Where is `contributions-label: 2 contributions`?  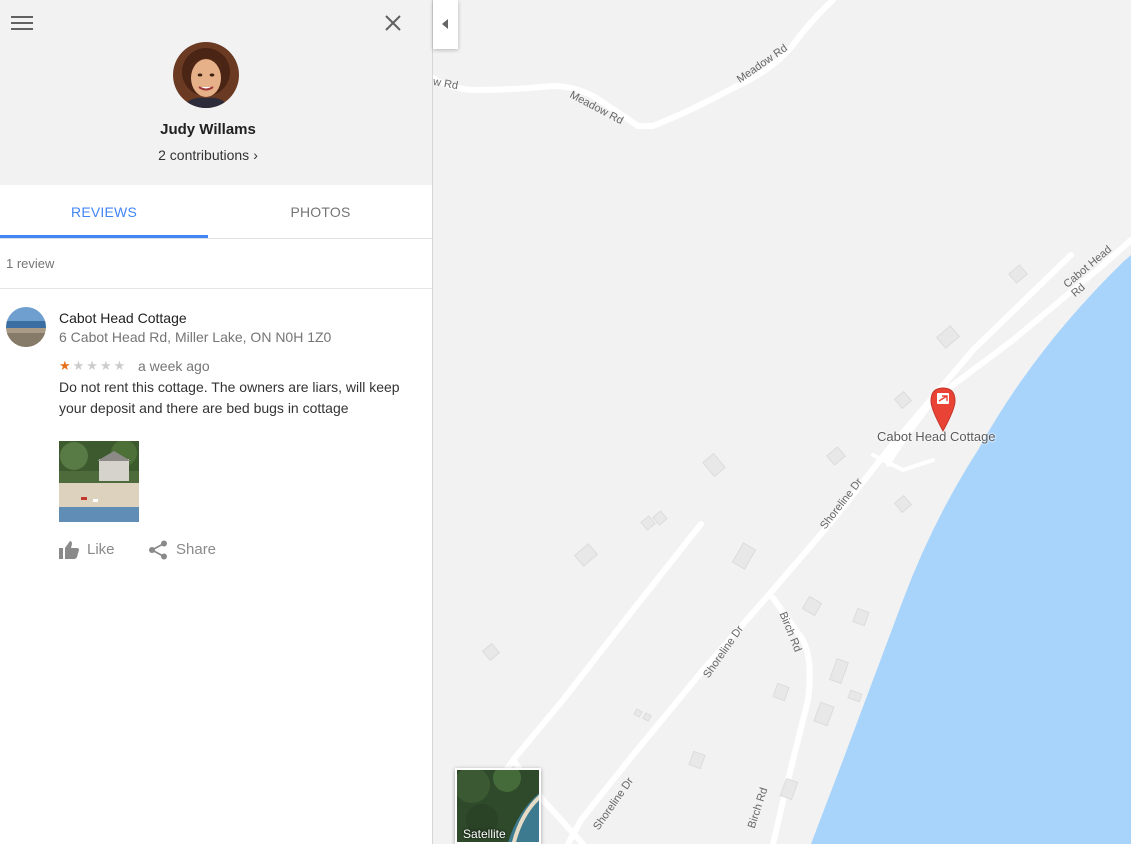 contributions-label: 2 contributions is located at coordinates (204, 155).